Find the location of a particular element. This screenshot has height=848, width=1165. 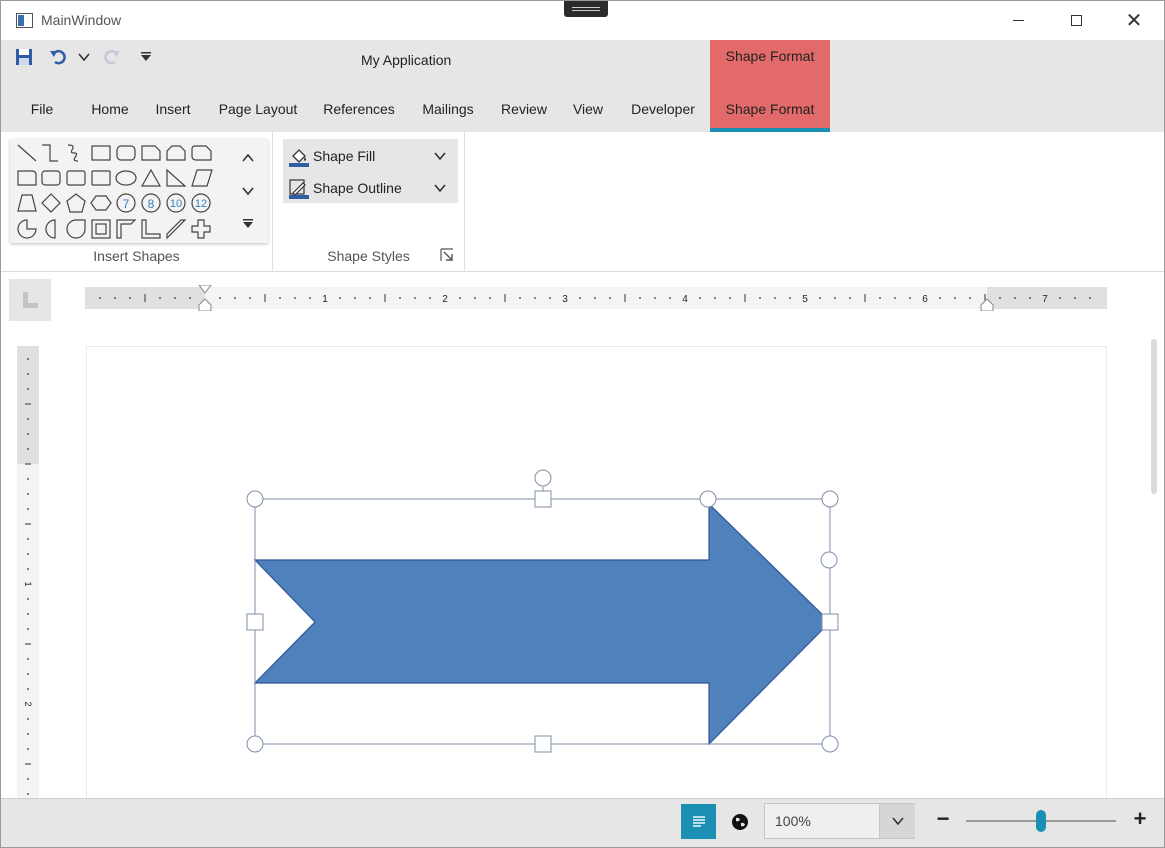

teardrop-icon is located at coordinates (76, 229).